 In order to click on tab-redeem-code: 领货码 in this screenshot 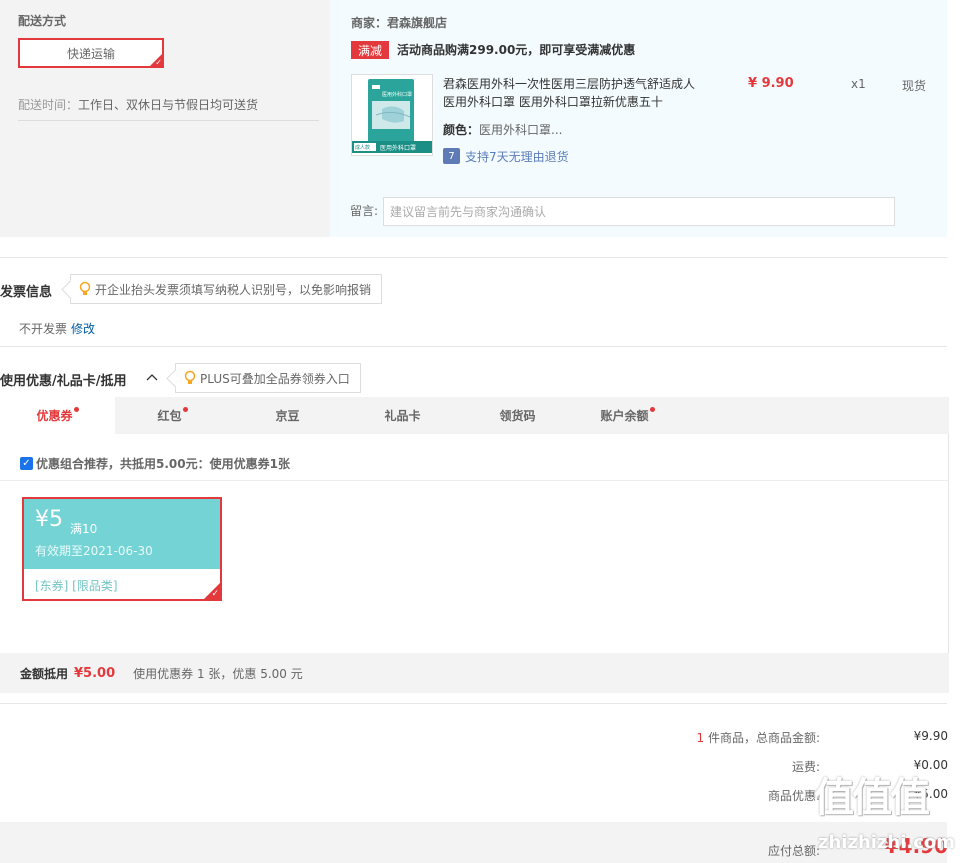, I will do `click(517, 415)`.